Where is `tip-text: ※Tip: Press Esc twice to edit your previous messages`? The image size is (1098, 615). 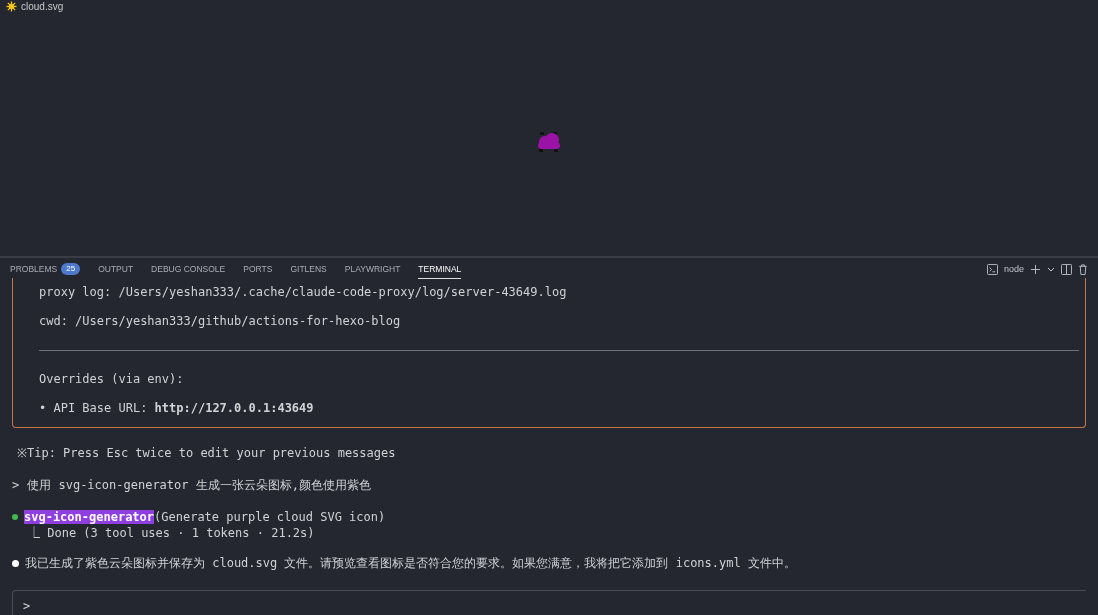
tip-text: ※Tip: Press Esc twice to edit your previous messages is located at coordinates (206, 453).